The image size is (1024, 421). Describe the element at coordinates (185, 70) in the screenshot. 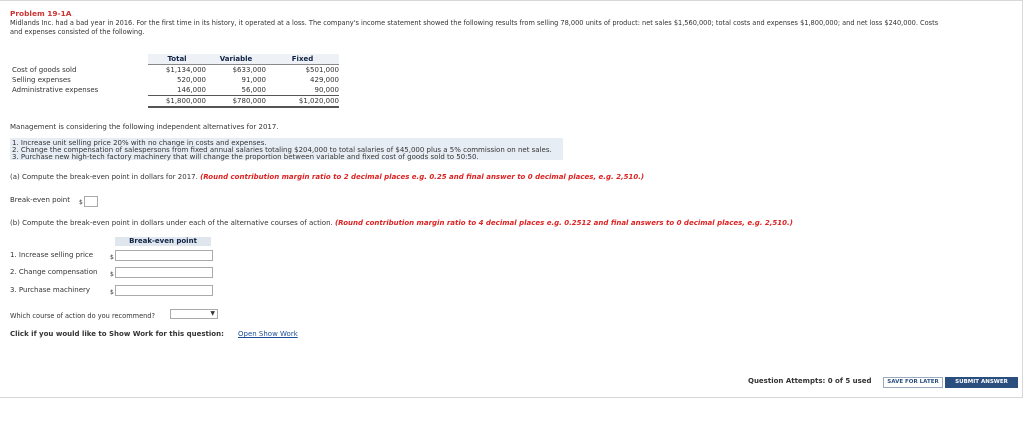

I see `cell-total: $1,134,000` at that location.